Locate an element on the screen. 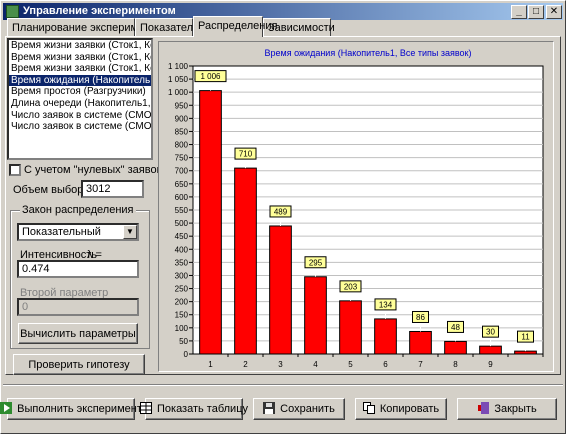 This screenshot has width=566, height=434. compute-parameters-button: Вычислить параметры is located at coordinates (78, 333).